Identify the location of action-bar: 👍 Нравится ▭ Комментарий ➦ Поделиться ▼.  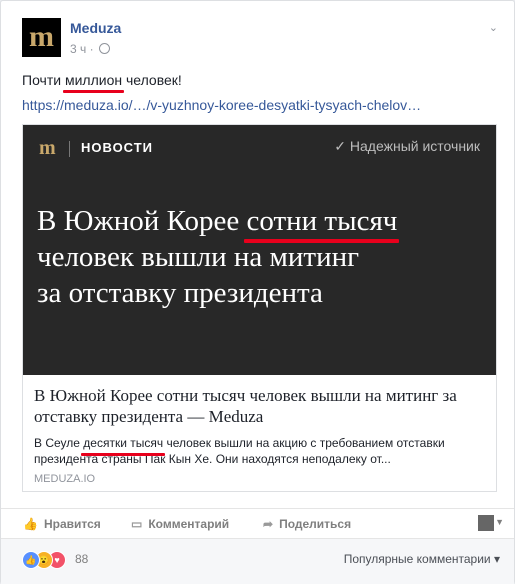
(257, 522).